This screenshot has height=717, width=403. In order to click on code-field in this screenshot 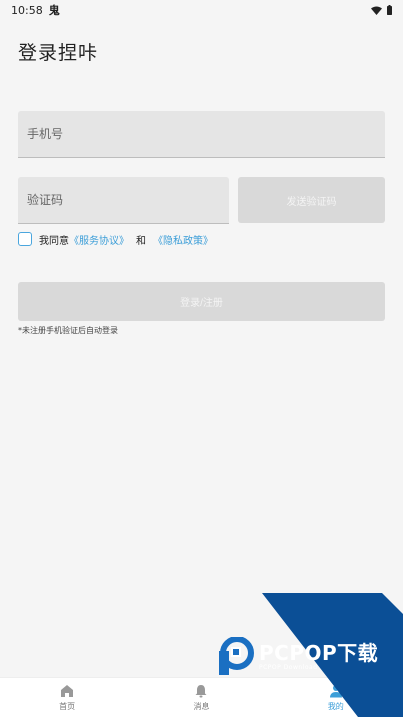, I will do `click(123, 200)`.